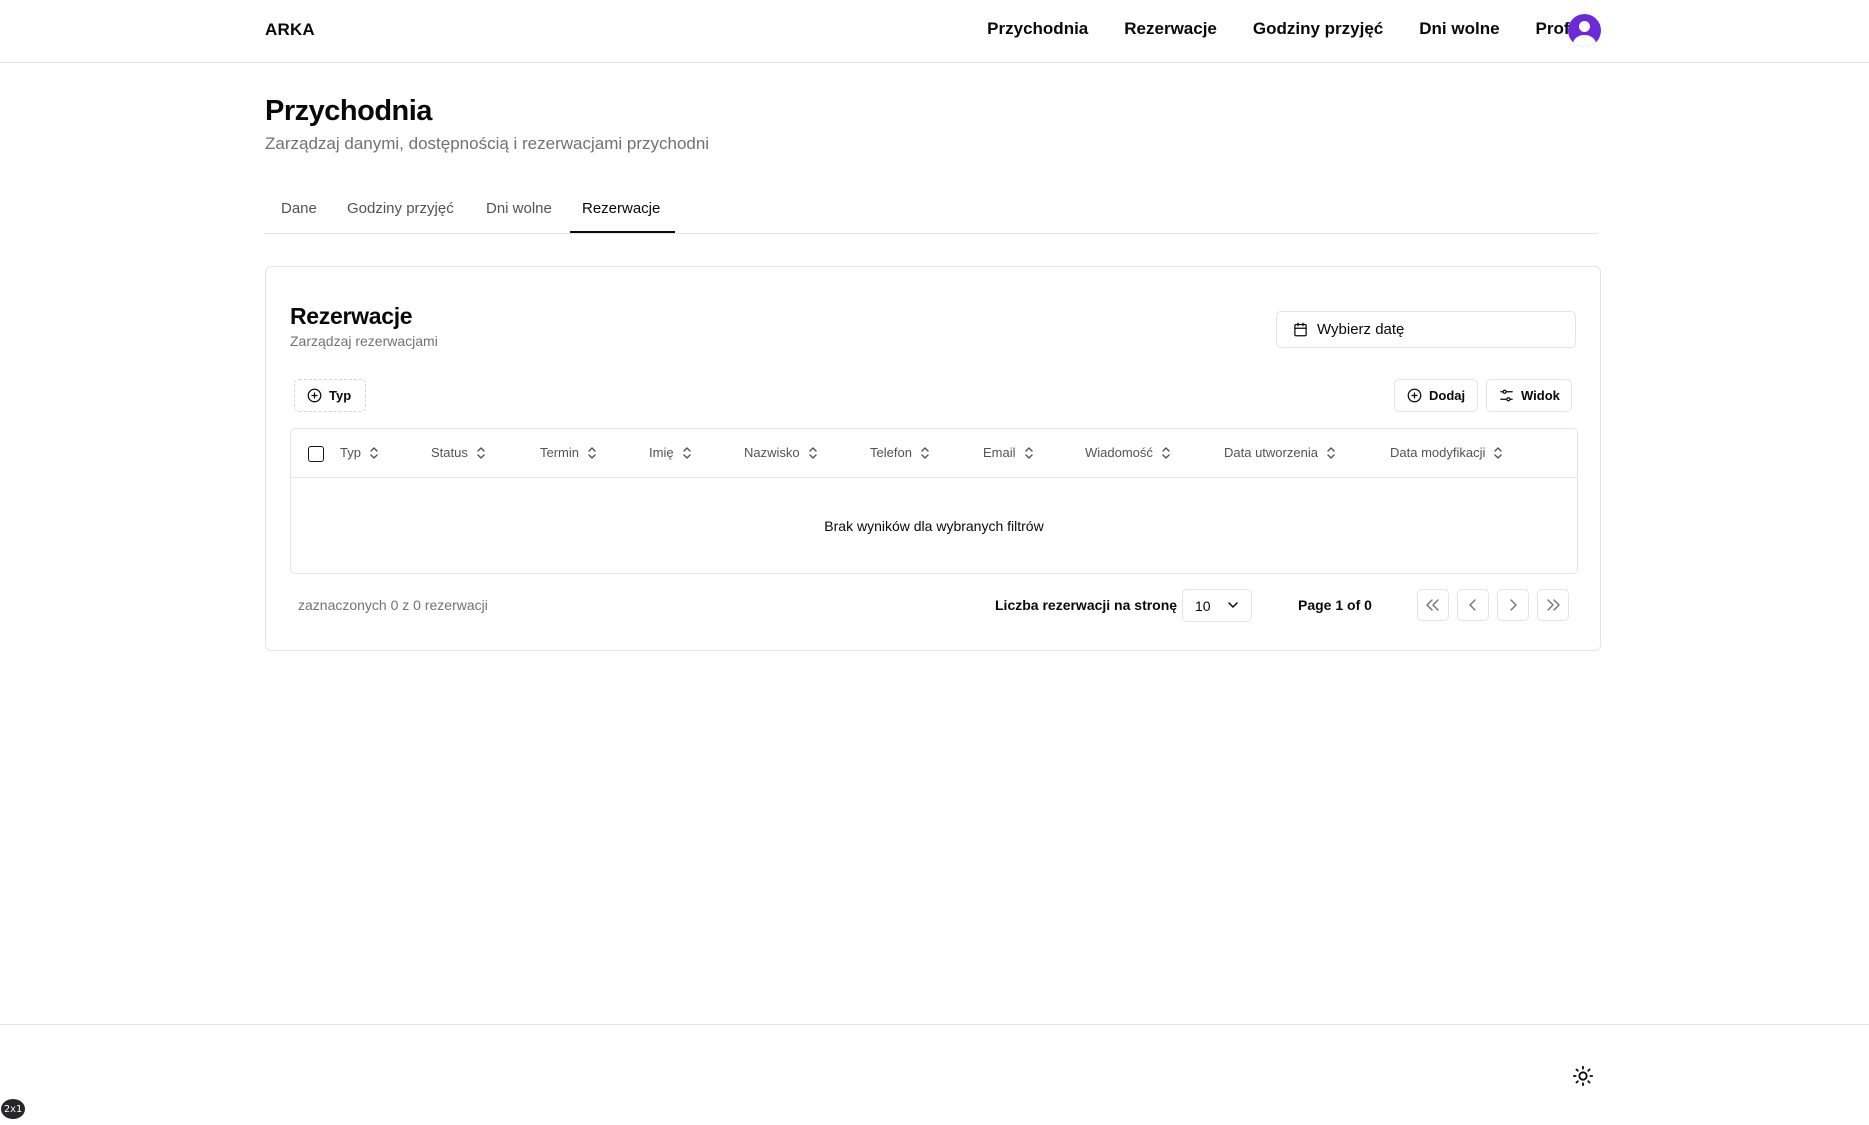 Image resolution: width=1869 pixels, height=1125 pixels. I want to click on column-header-status: Status, so click(458, 452).